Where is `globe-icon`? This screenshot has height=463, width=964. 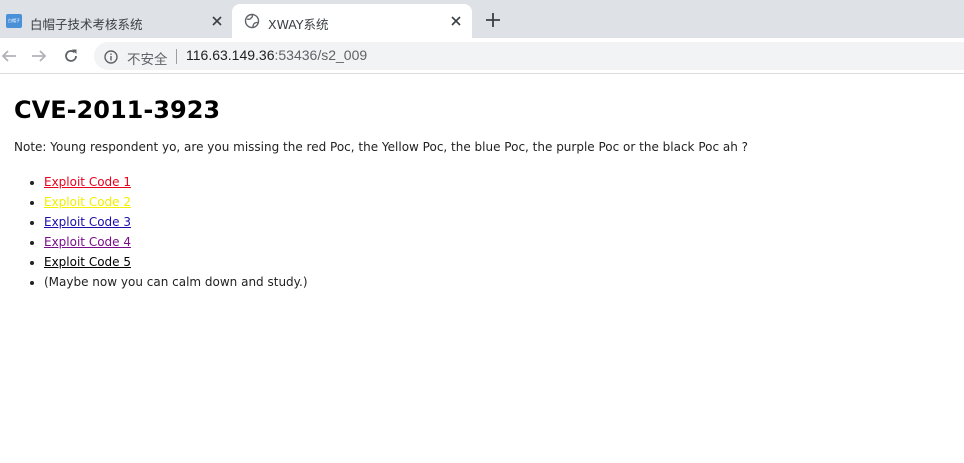 globe-icon is located at coordinates (252, 21).